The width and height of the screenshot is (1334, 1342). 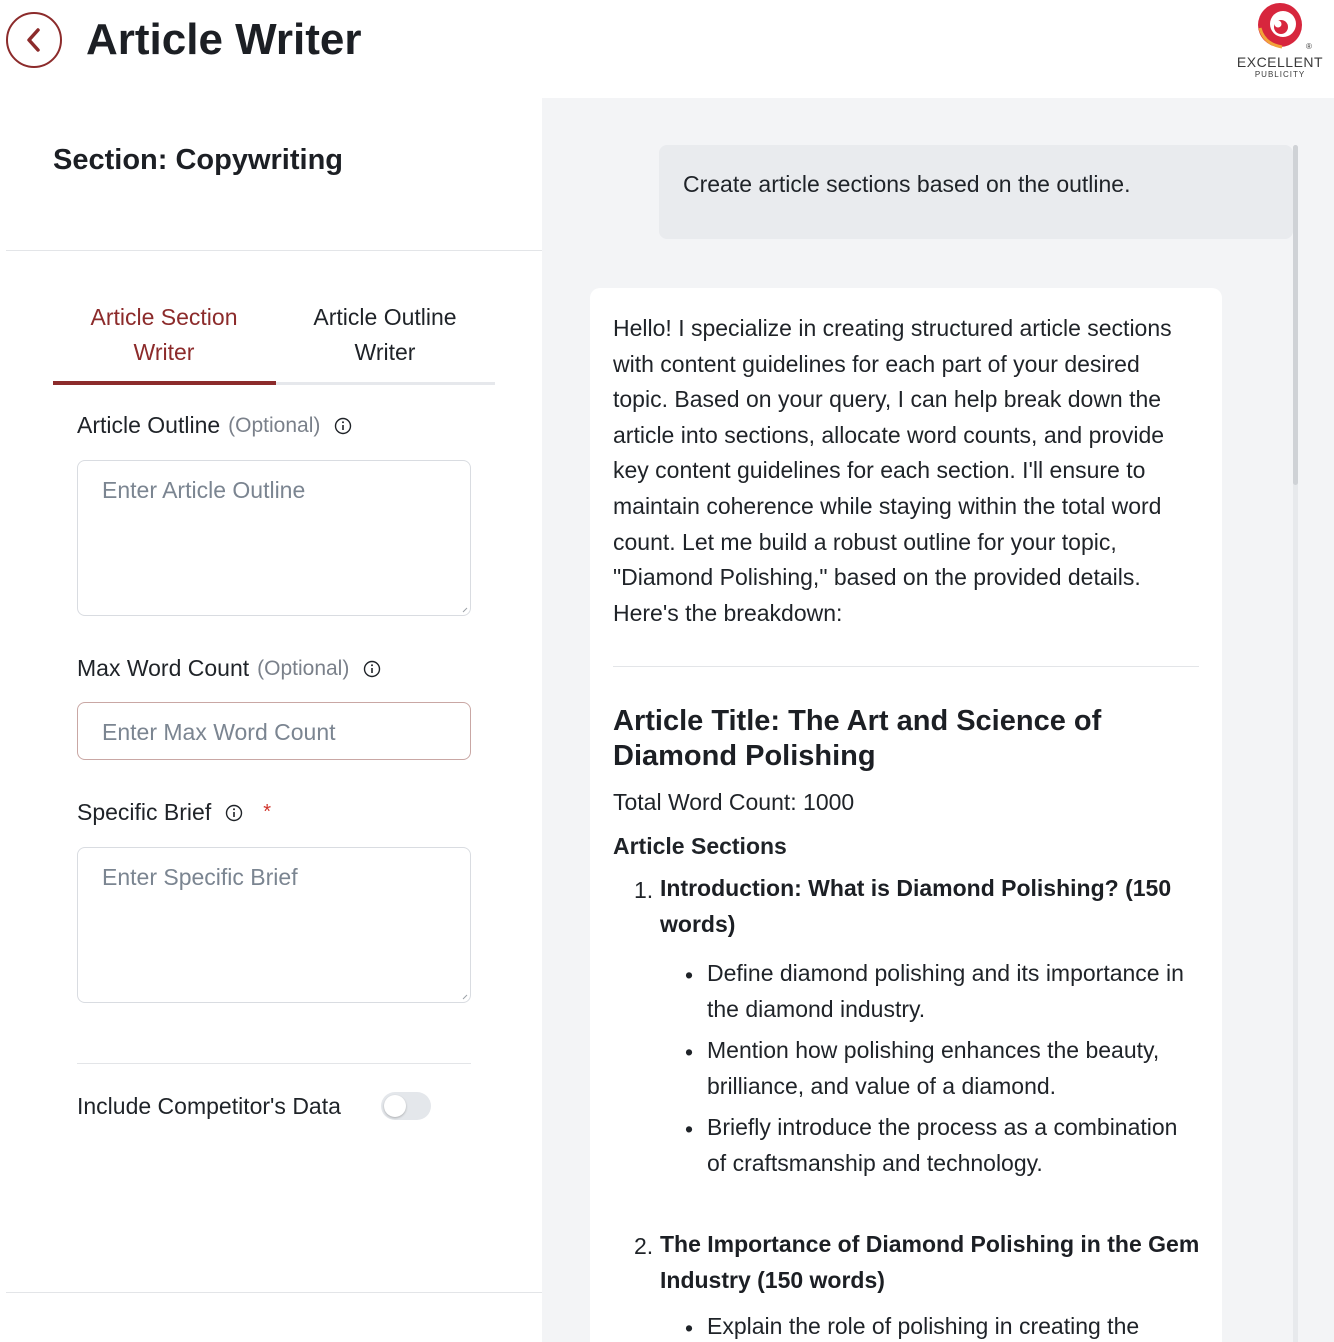 I want to click on tab-label: Article Outline, so click(x=385, y=317).